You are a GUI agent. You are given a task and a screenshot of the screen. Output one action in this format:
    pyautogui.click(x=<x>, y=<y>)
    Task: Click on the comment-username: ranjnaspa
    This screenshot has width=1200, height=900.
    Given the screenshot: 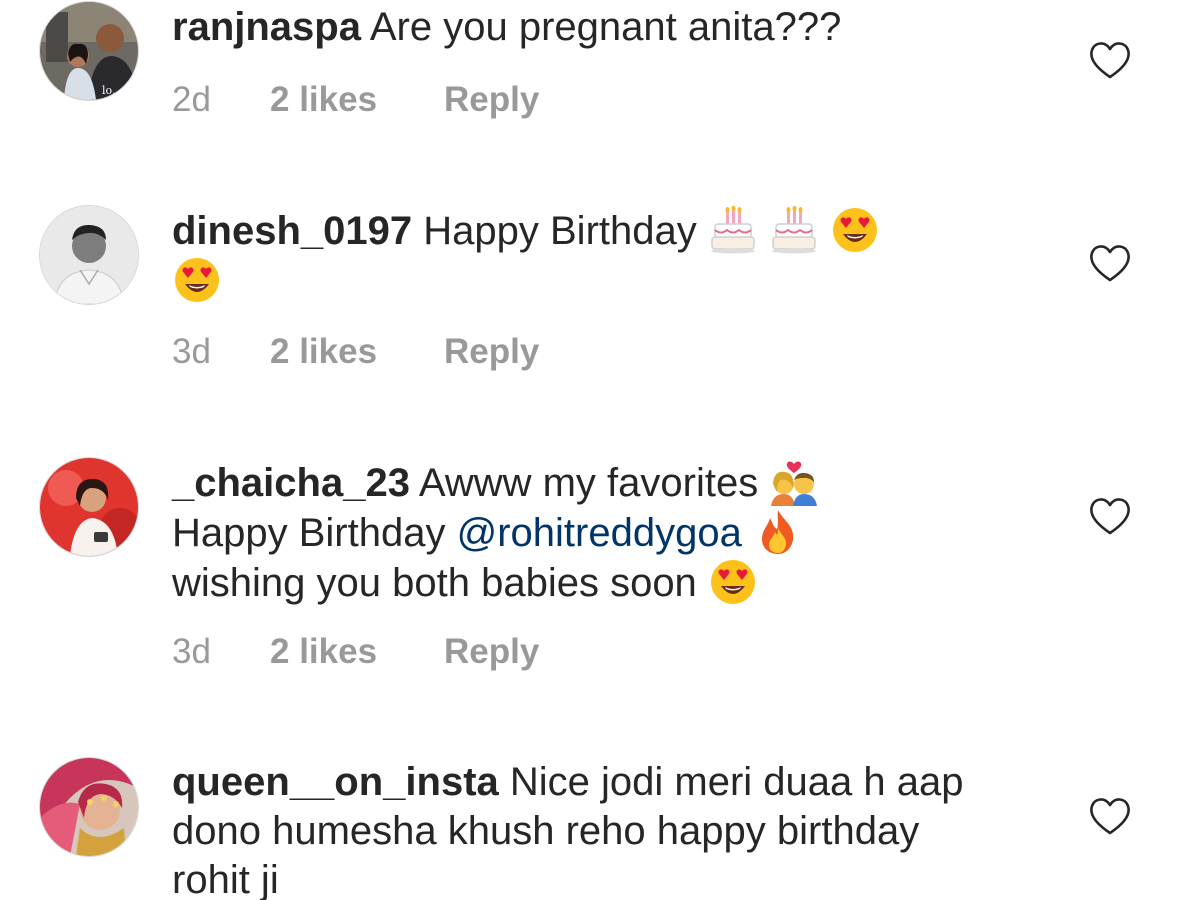 What is the action you would take?
    pyautogui.click(x=266, y=27)
    